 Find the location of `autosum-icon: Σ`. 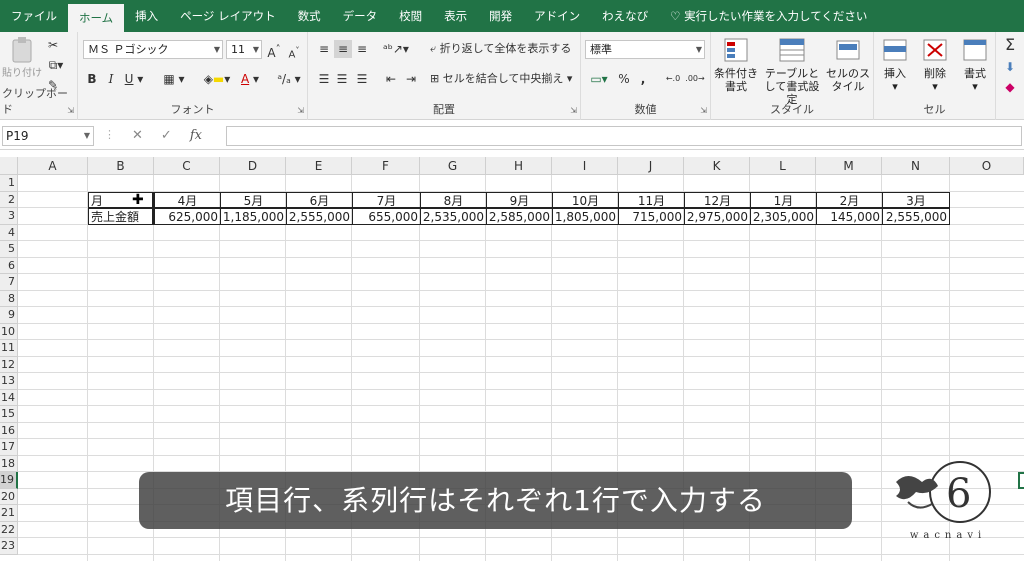

autosum-icon: Σ is located at coordinates (1010, 45).